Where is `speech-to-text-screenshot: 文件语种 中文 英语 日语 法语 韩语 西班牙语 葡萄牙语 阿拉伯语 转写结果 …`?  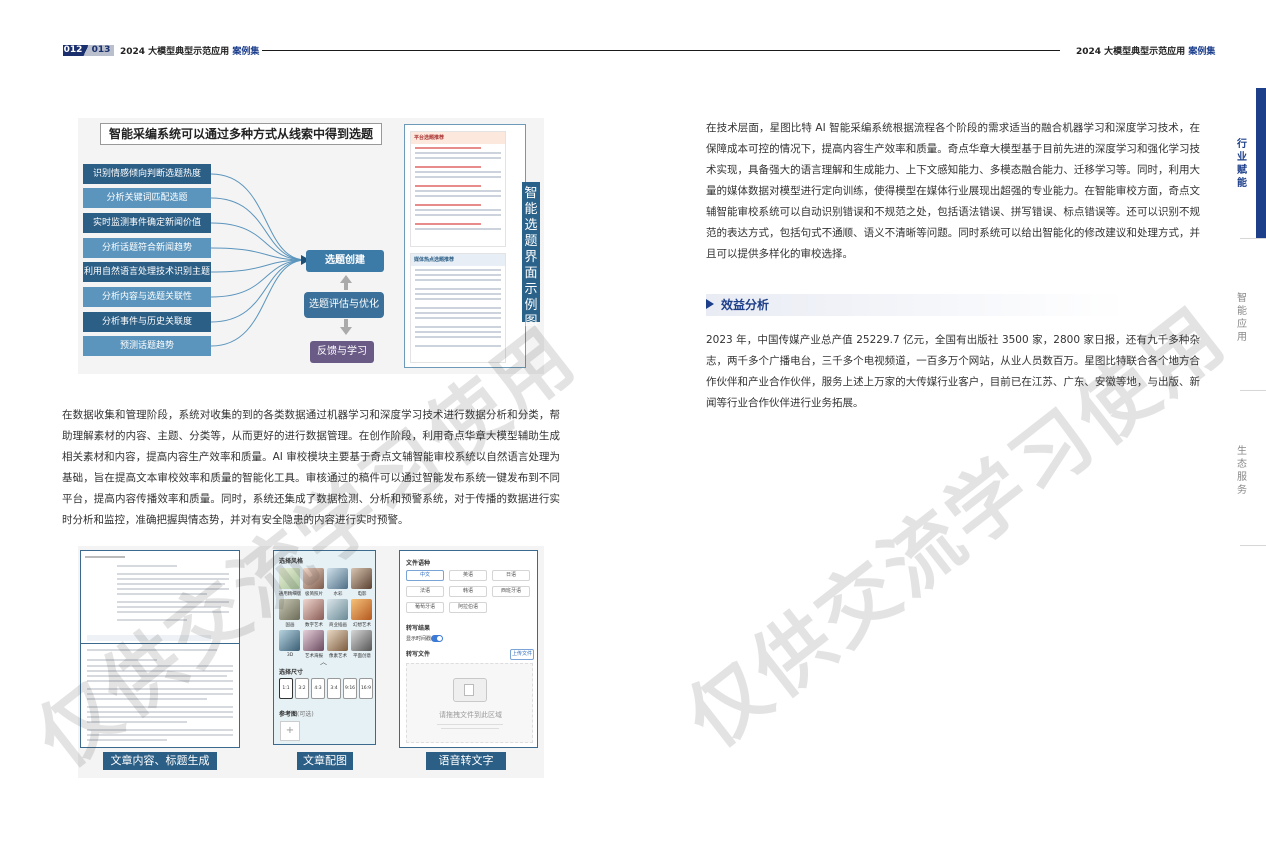 speech-to-text-screenshot: 文件语种 中文 英语 日语 法语 韩语 西班牙语 葡萄牙语 阿拉伯语 转写结果 … is located at coordinates (468, 649).